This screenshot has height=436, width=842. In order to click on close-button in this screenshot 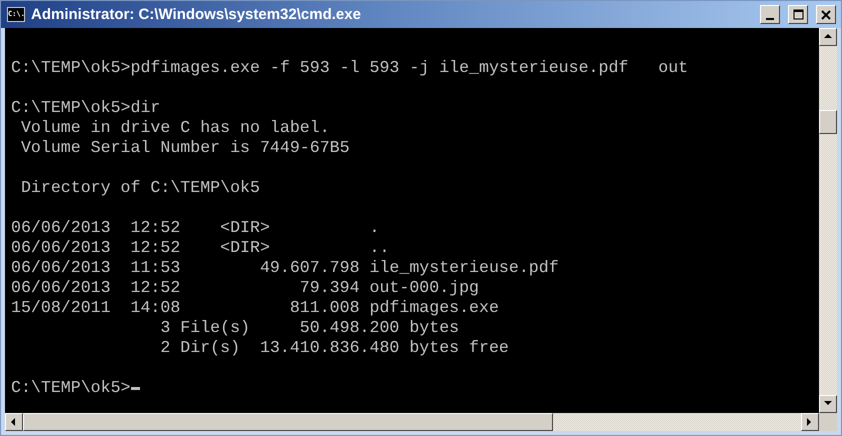, I will do `click(826, 14)`.